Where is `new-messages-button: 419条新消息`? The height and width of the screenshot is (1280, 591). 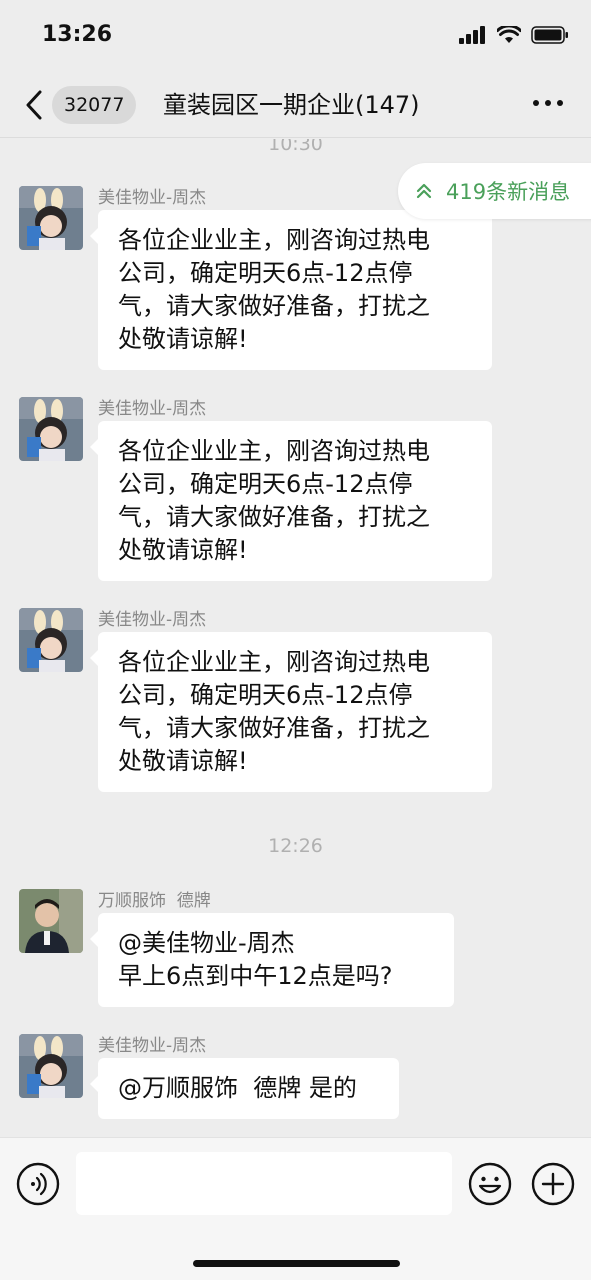 new-messages-button: 419条新消息 is located at coordinates (494, 191).